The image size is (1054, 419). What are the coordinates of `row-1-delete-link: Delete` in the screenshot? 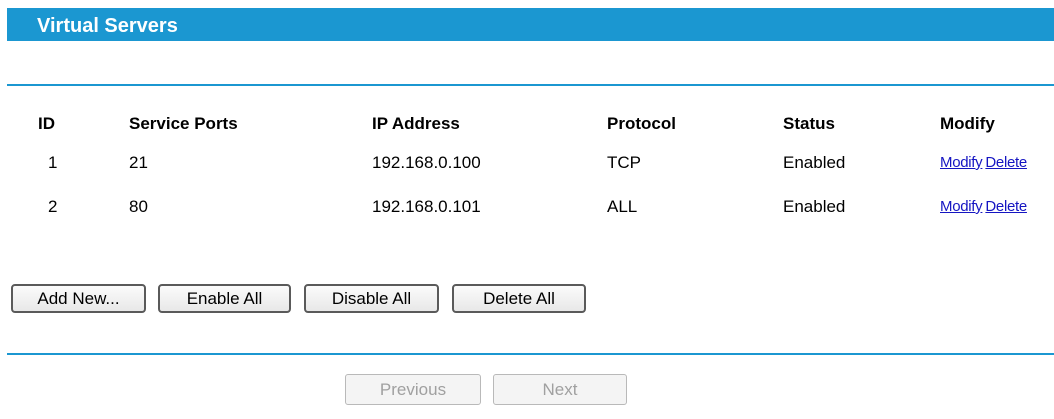 It's located at (1006, 162).